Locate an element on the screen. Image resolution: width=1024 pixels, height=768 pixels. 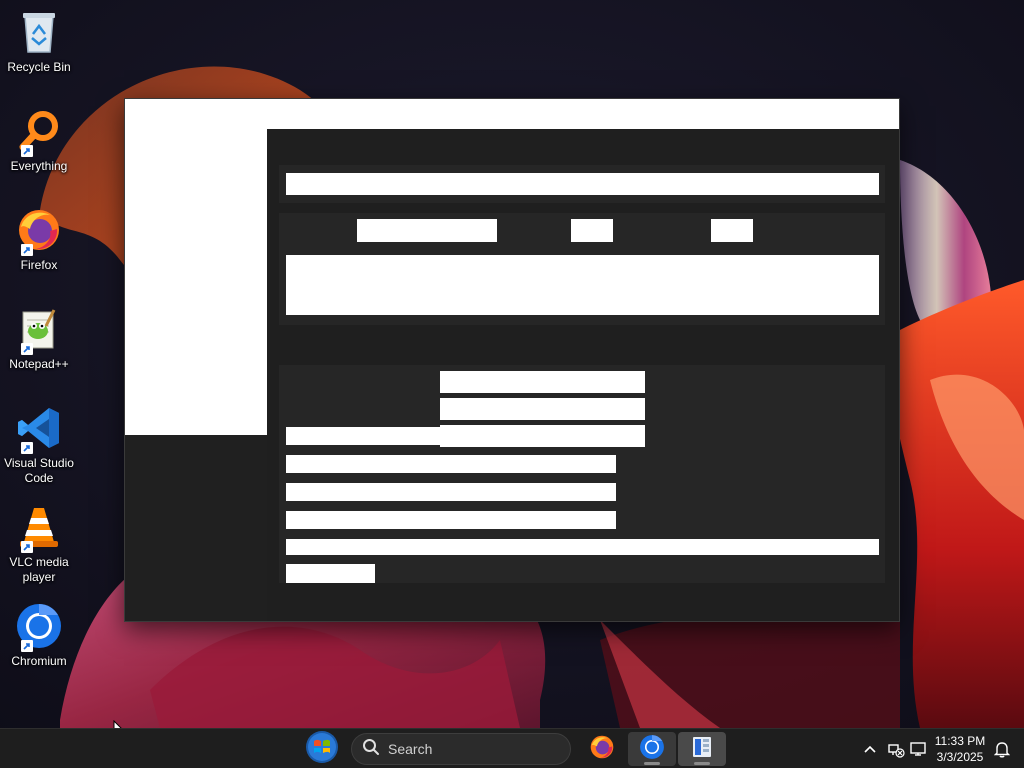
clock-time: 11:33 PM is located at coordinates (960, 741).